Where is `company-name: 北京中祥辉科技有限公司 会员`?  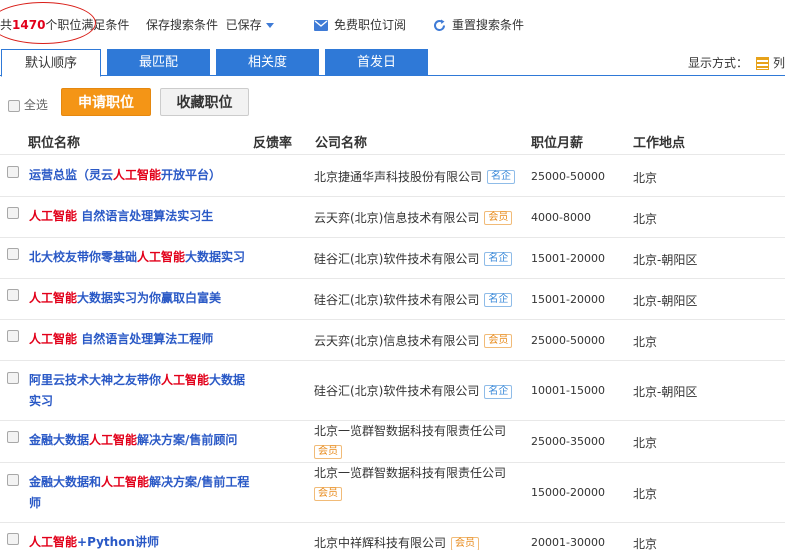 company-name: 北京中祥辉科技有限公司 会员 is located at coordinates (419, 541).